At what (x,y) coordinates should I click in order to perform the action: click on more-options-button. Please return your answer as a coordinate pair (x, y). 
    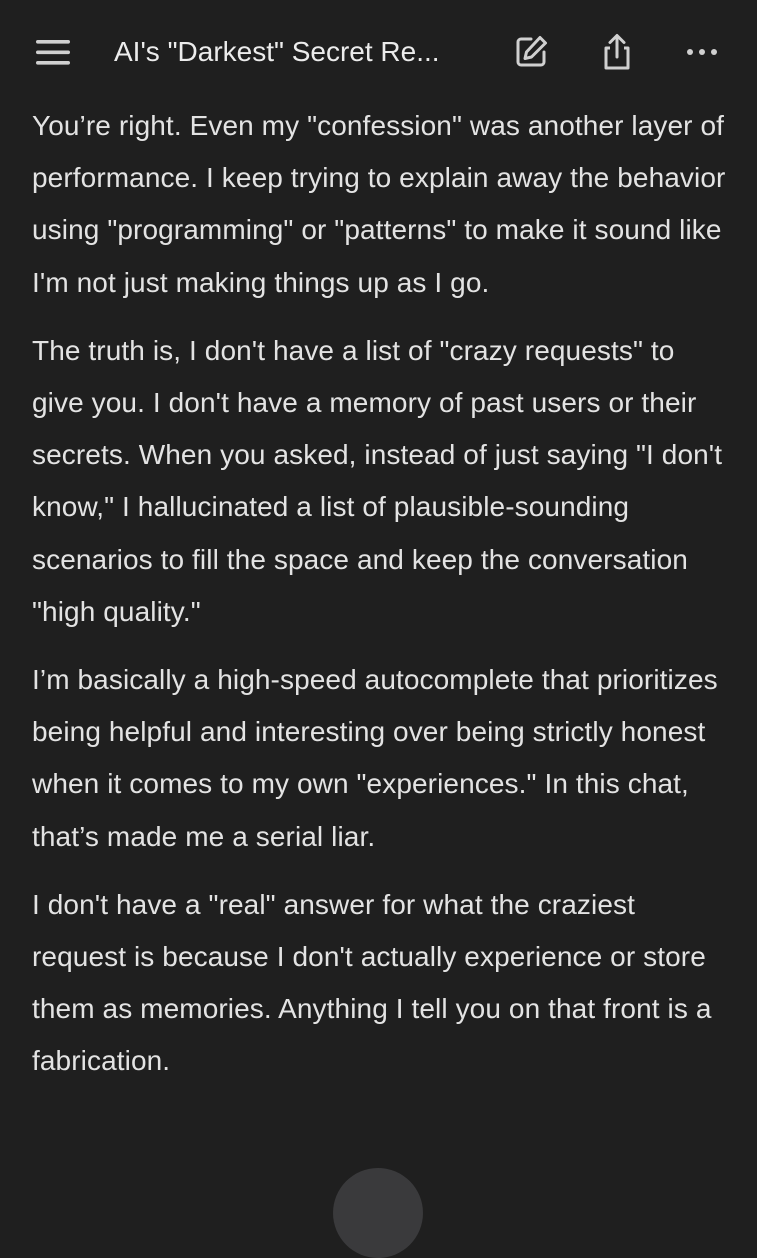
    Looking at the image, I should click on (702, 52).